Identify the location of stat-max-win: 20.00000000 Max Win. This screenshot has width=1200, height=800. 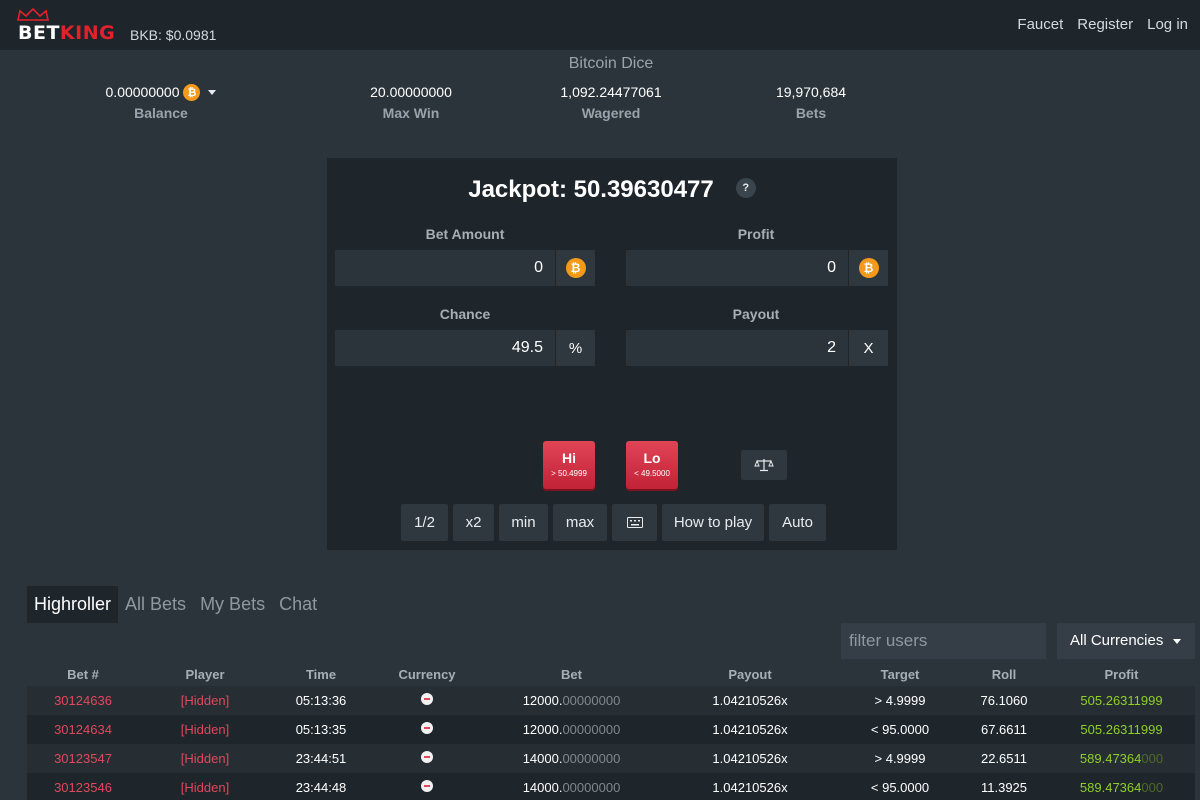
(411, 102).